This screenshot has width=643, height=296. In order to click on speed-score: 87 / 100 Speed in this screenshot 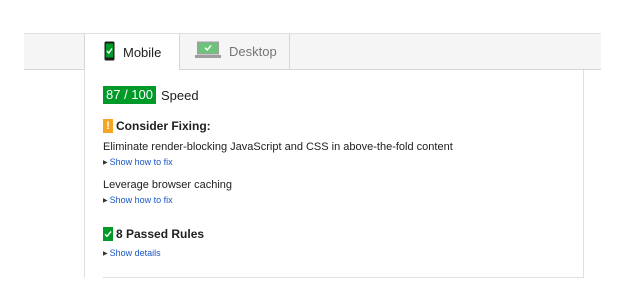, I will do `click(151, 95)`.